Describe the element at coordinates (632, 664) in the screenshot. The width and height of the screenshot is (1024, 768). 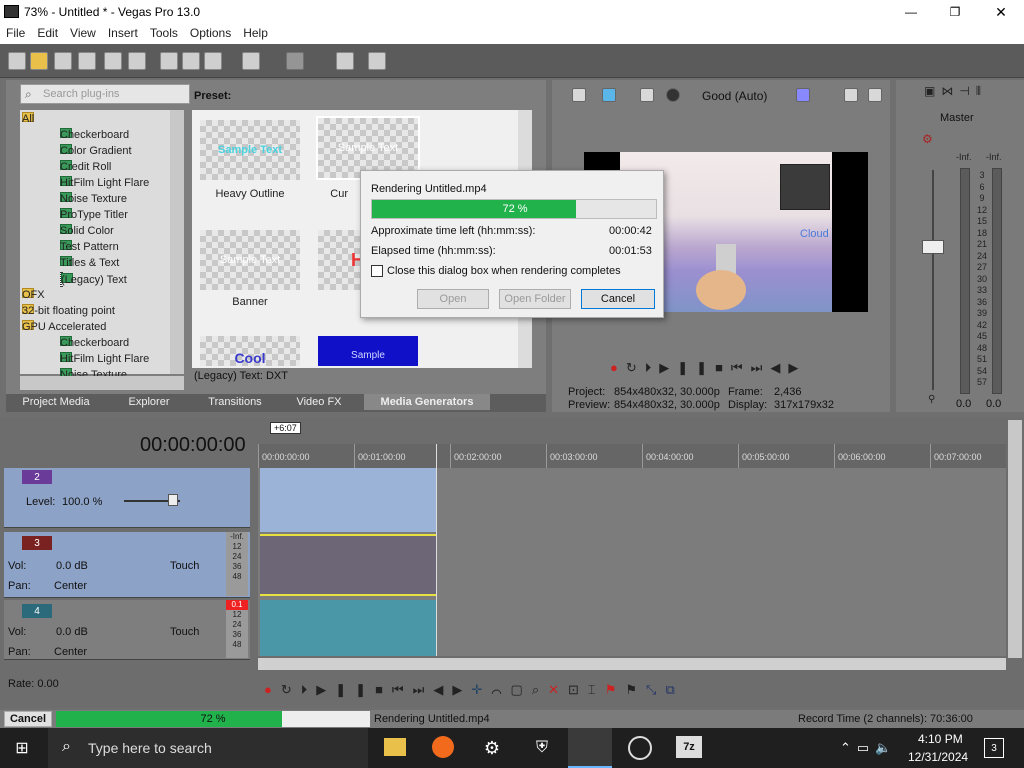
I see `timeline-hscroll` at that location.